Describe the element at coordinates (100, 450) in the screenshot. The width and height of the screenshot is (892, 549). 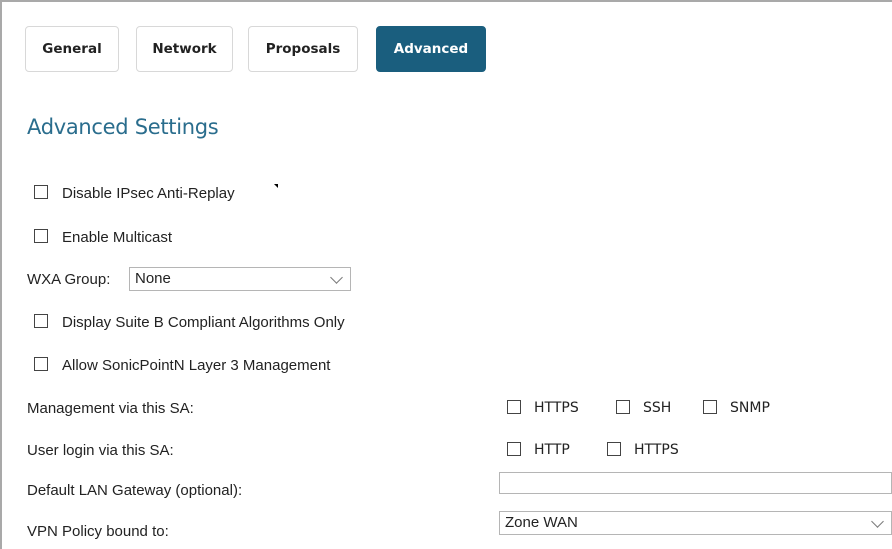
I see `user-login-label: User login via this SA:` at that location.